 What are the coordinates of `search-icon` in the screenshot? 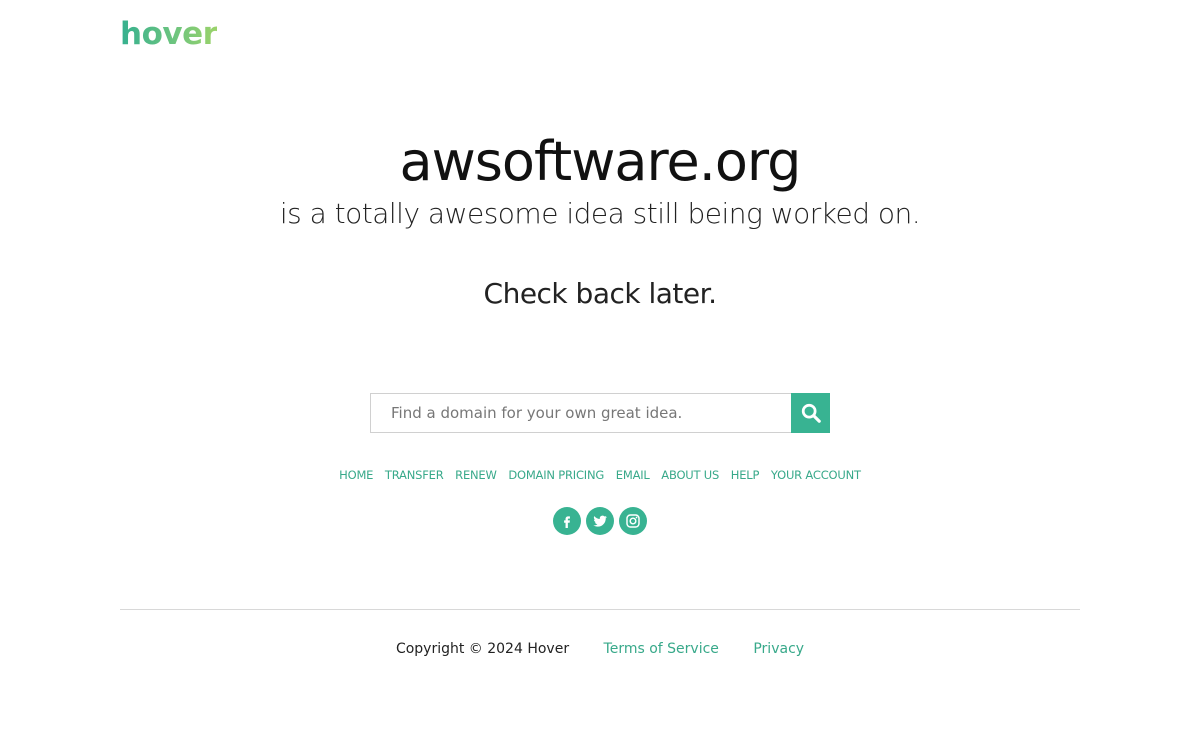 It's located at (811, 413).